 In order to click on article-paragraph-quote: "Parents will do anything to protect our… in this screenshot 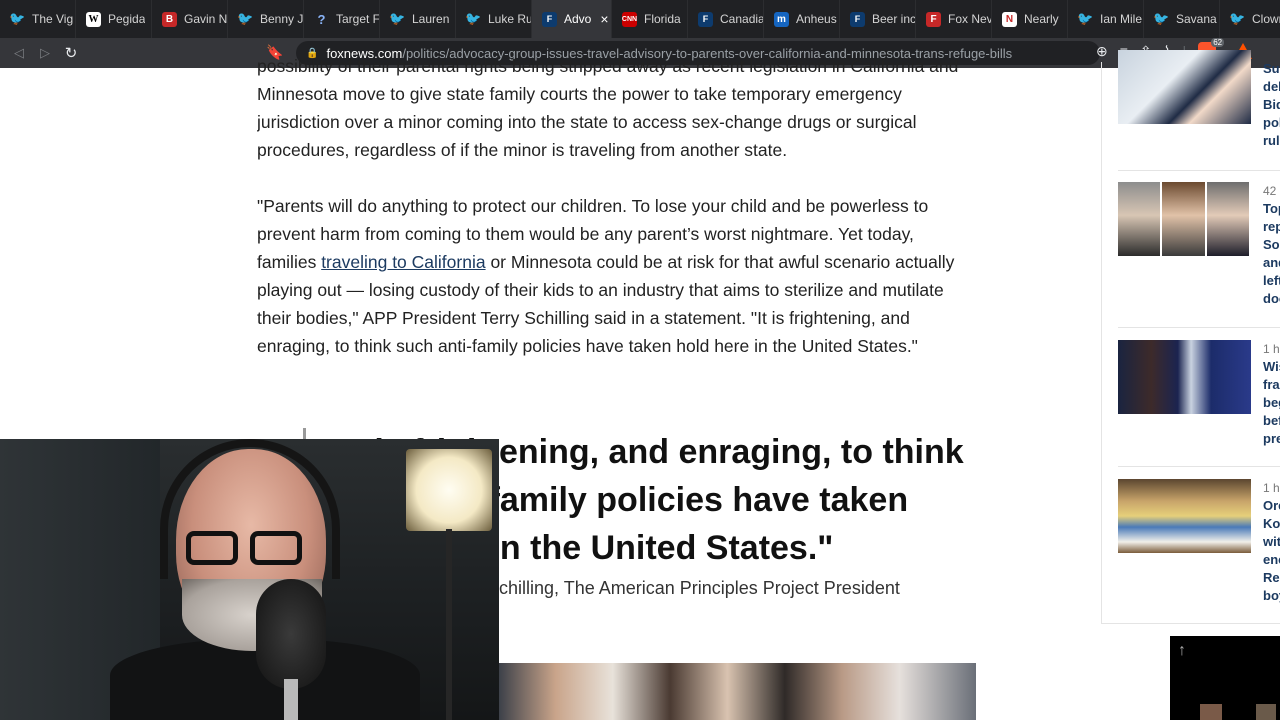, I will do `click(617, 276)`.